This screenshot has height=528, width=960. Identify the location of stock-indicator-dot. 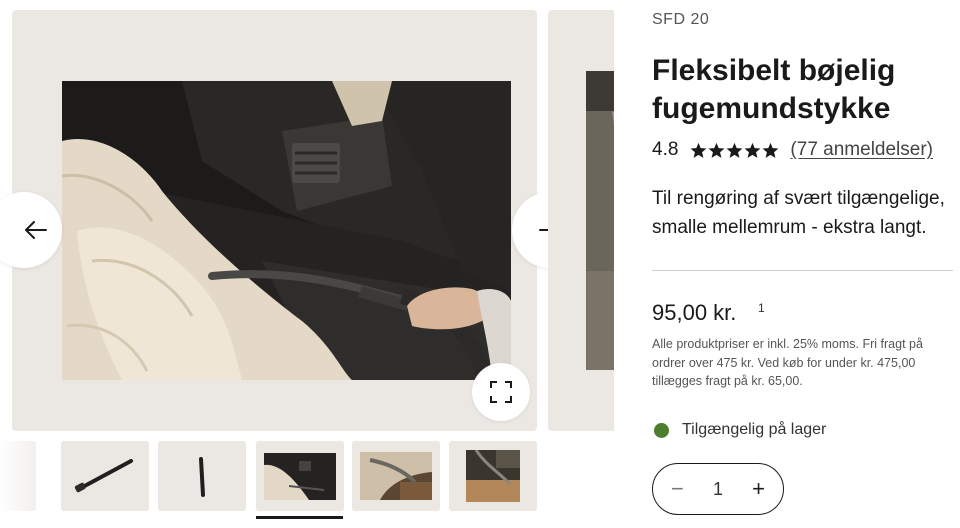
(661, 430).